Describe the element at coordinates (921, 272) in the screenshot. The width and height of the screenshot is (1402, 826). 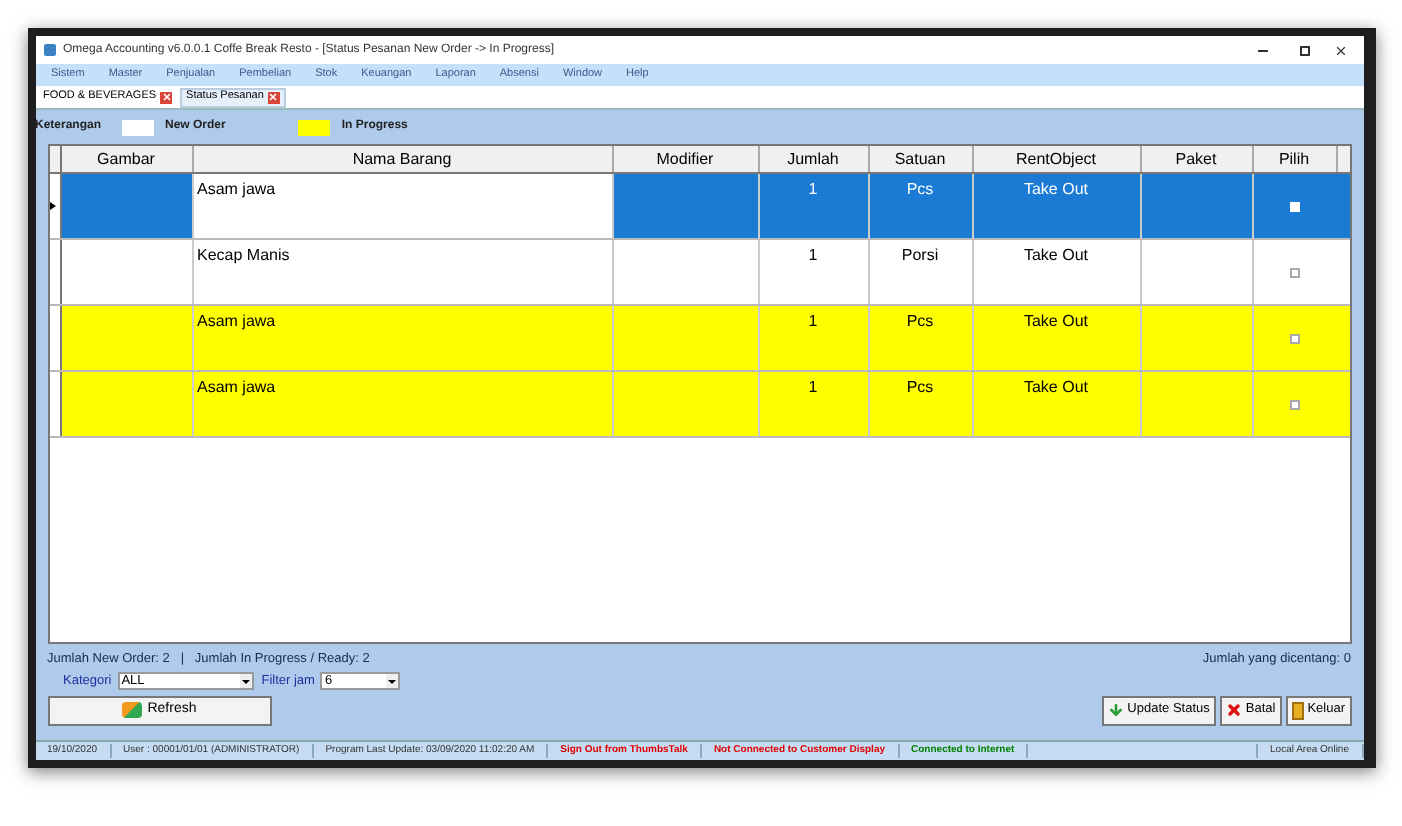
I see `table-cell: Porsi` at that location.